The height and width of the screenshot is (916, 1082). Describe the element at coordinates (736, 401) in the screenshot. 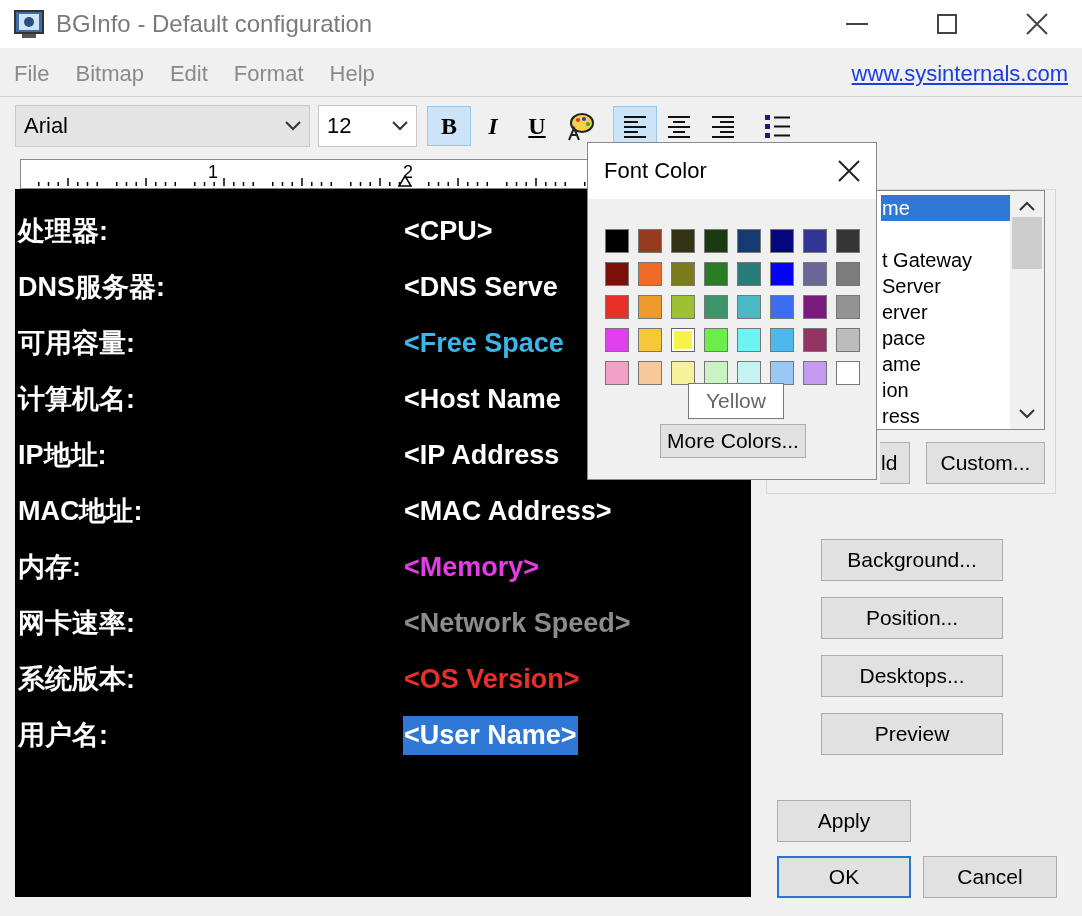

I see `tooltip: Yellow` at that location.